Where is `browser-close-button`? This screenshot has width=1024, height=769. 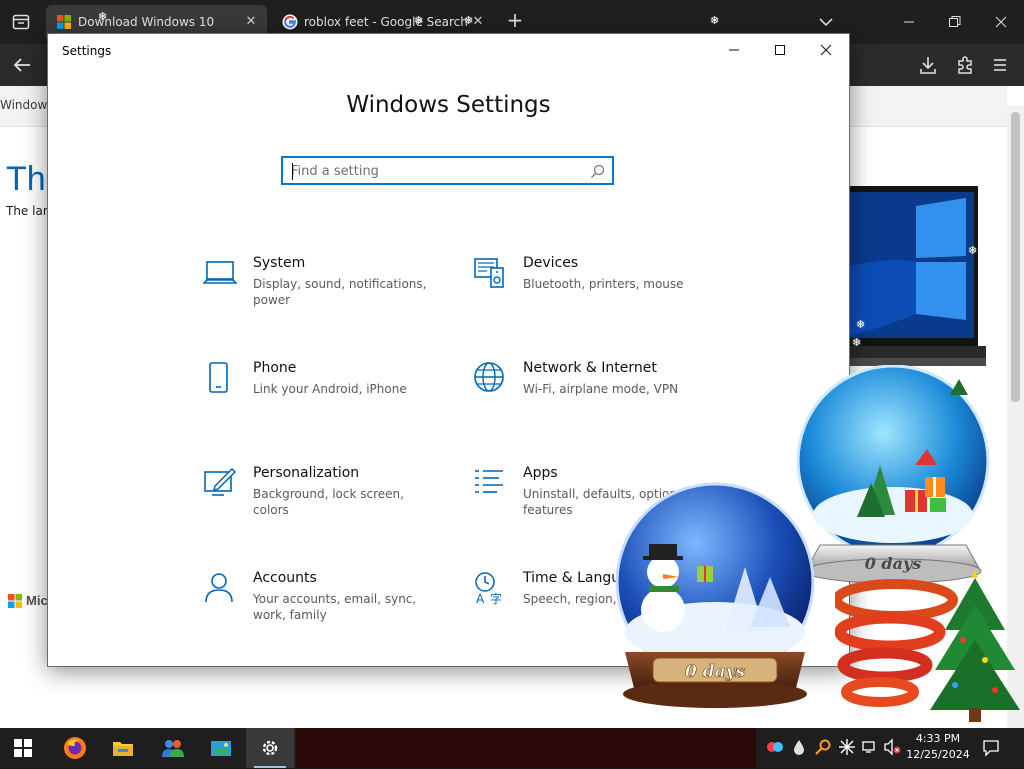 browser-close-button is located at coordinates (1001, 22).